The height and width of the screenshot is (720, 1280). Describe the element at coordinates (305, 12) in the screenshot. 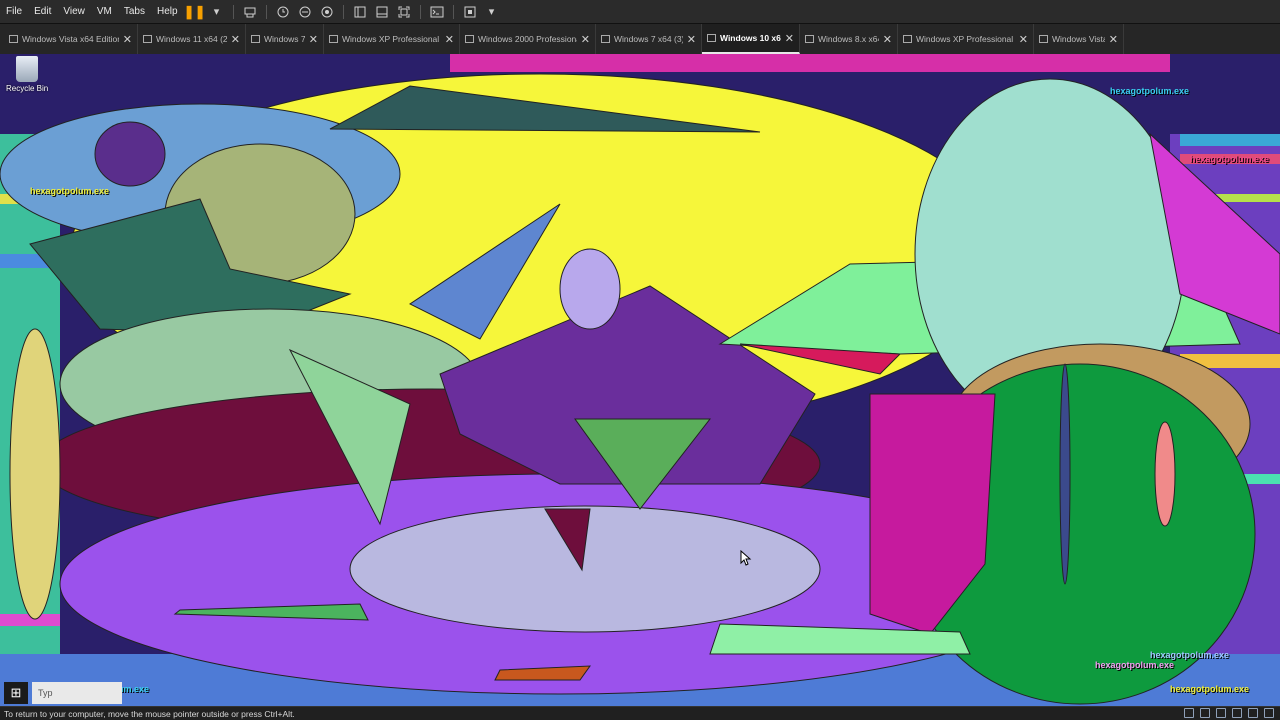

I see `revert-snapshot-icon` at that location.